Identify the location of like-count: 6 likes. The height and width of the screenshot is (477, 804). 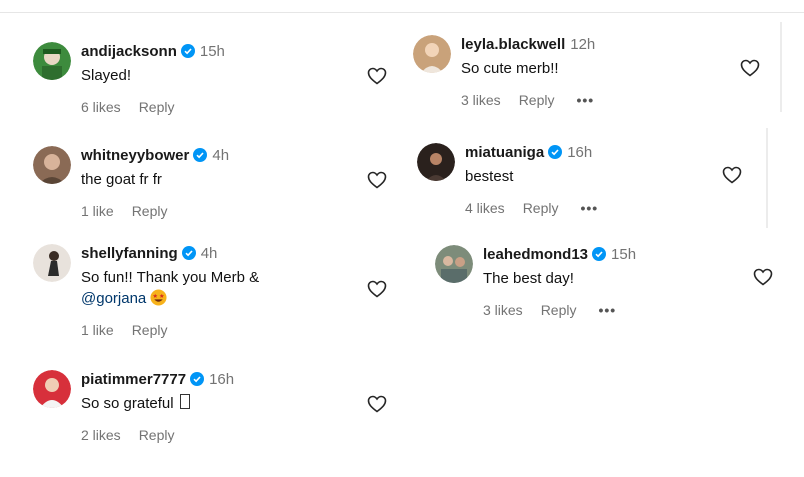
(101, 107).